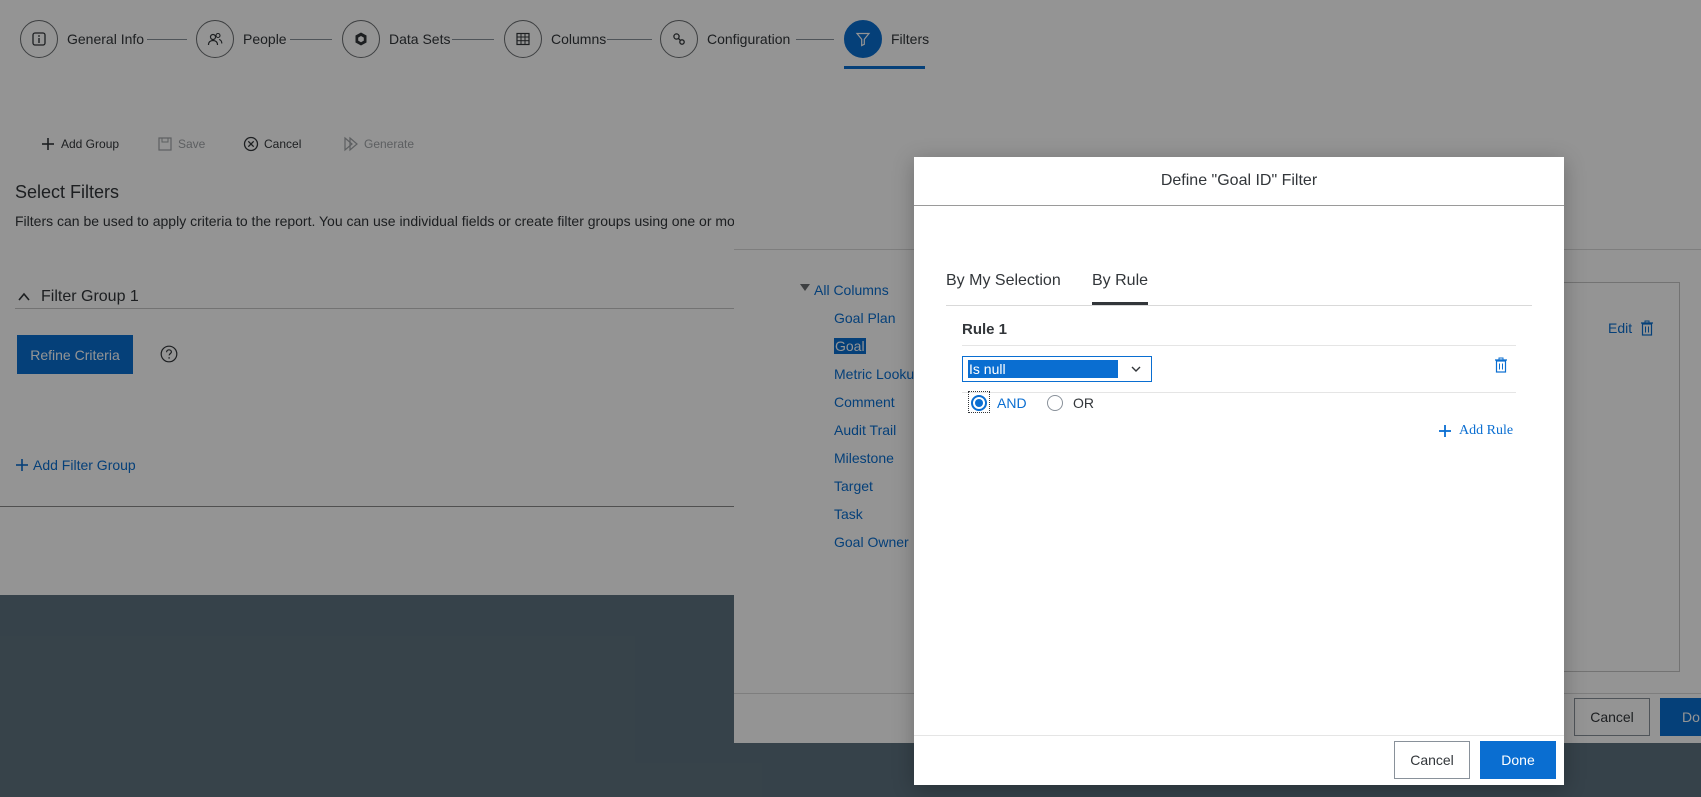  I want to click on add-rule-link: Add Rule, so click(1475, 431).